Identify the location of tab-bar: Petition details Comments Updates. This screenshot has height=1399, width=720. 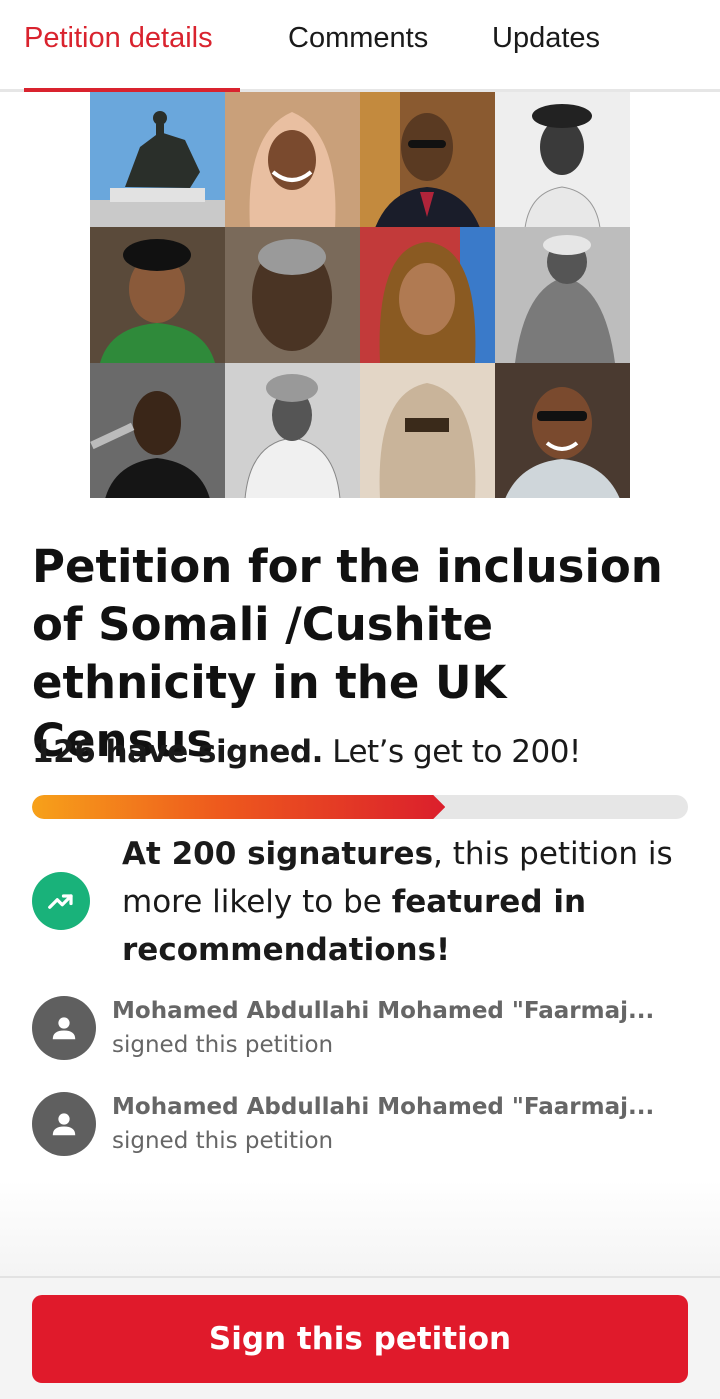
(360, 46).